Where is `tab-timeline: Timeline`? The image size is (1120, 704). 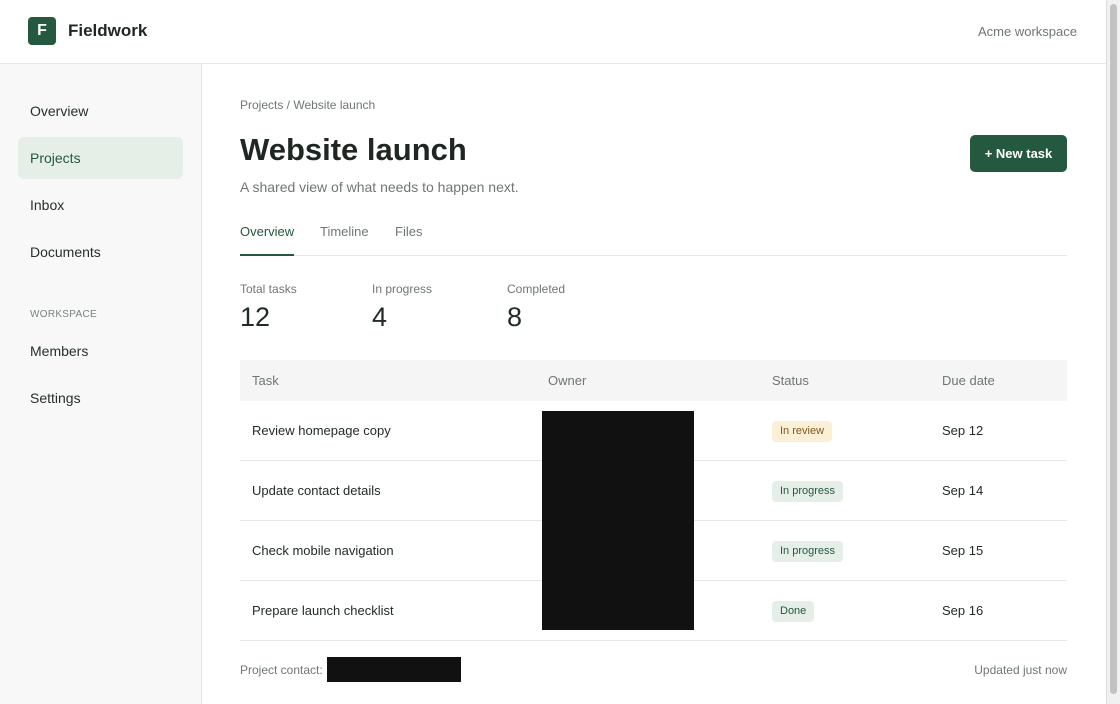
tab-timeline: Timeline is located at coordinates (344, 240).